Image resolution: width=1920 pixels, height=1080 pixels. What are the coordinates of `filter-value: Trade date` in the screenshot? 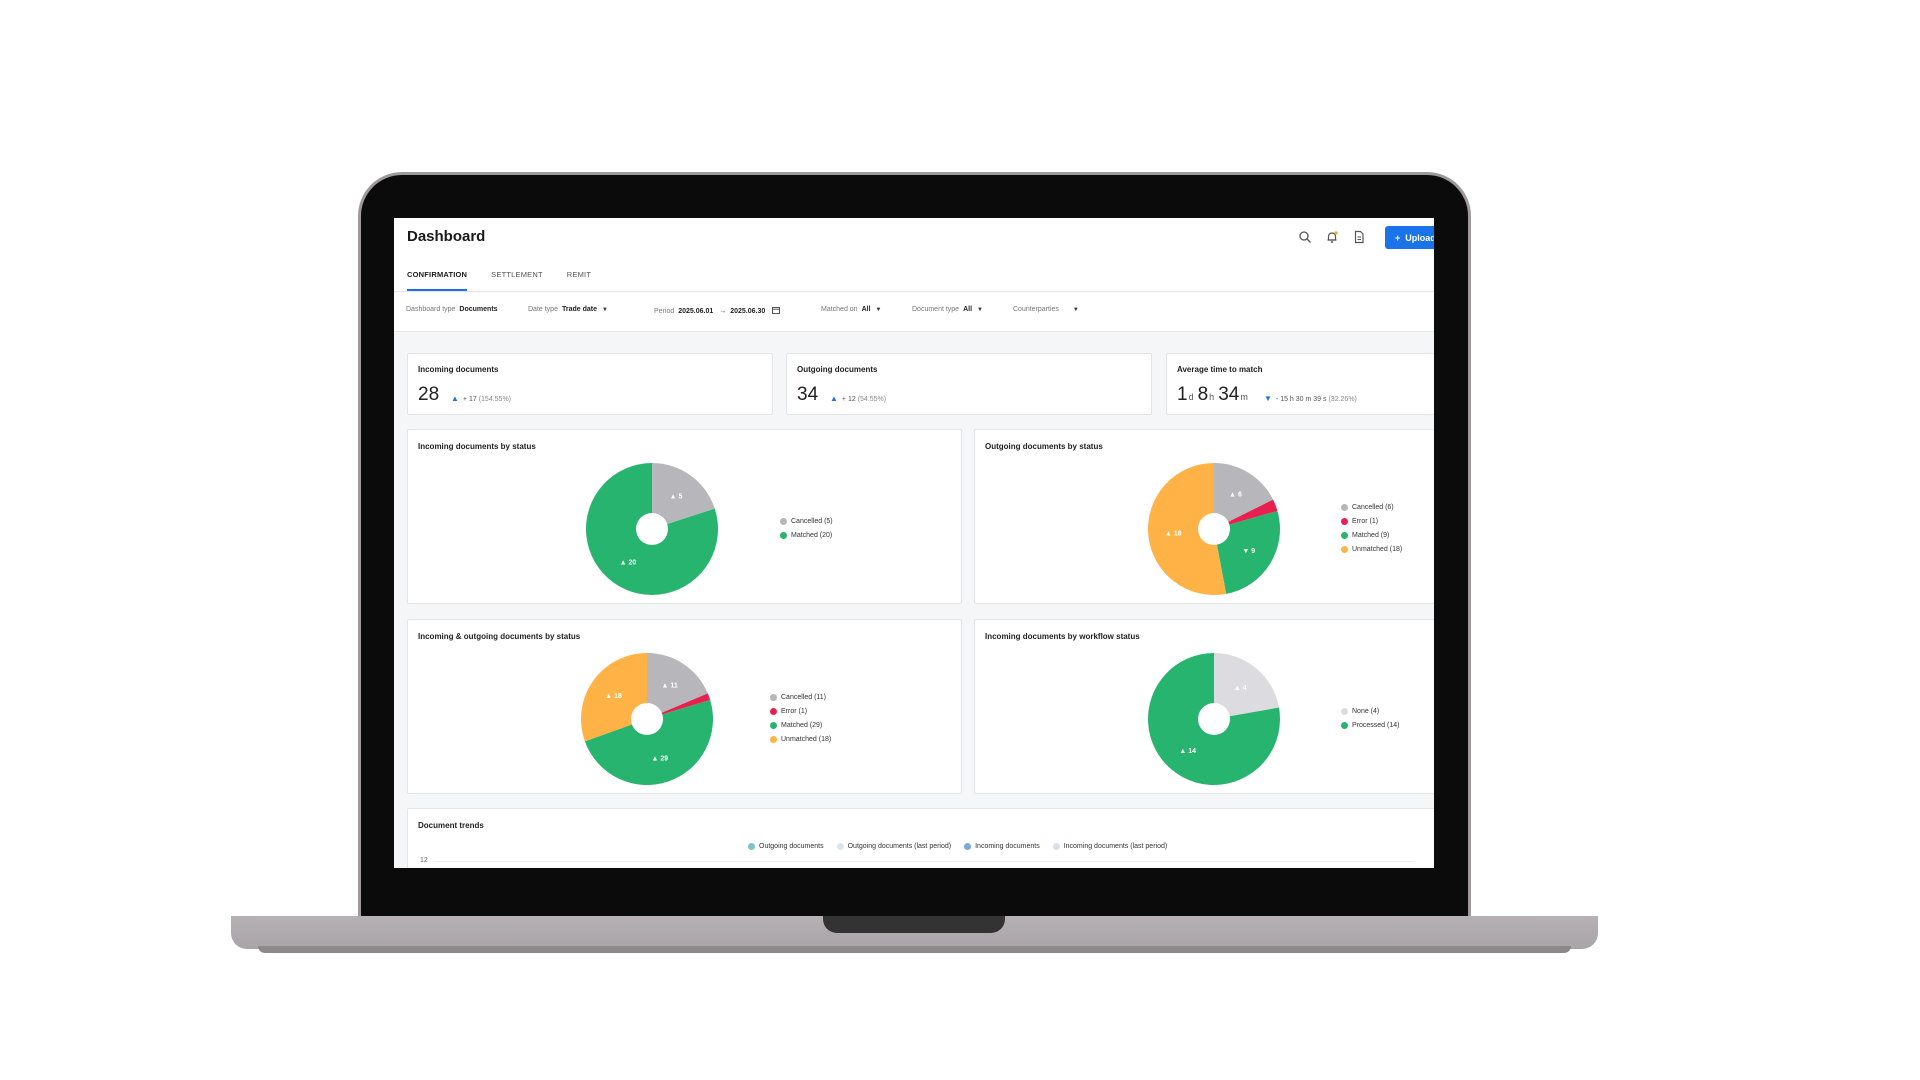 It's located at (579, 309).